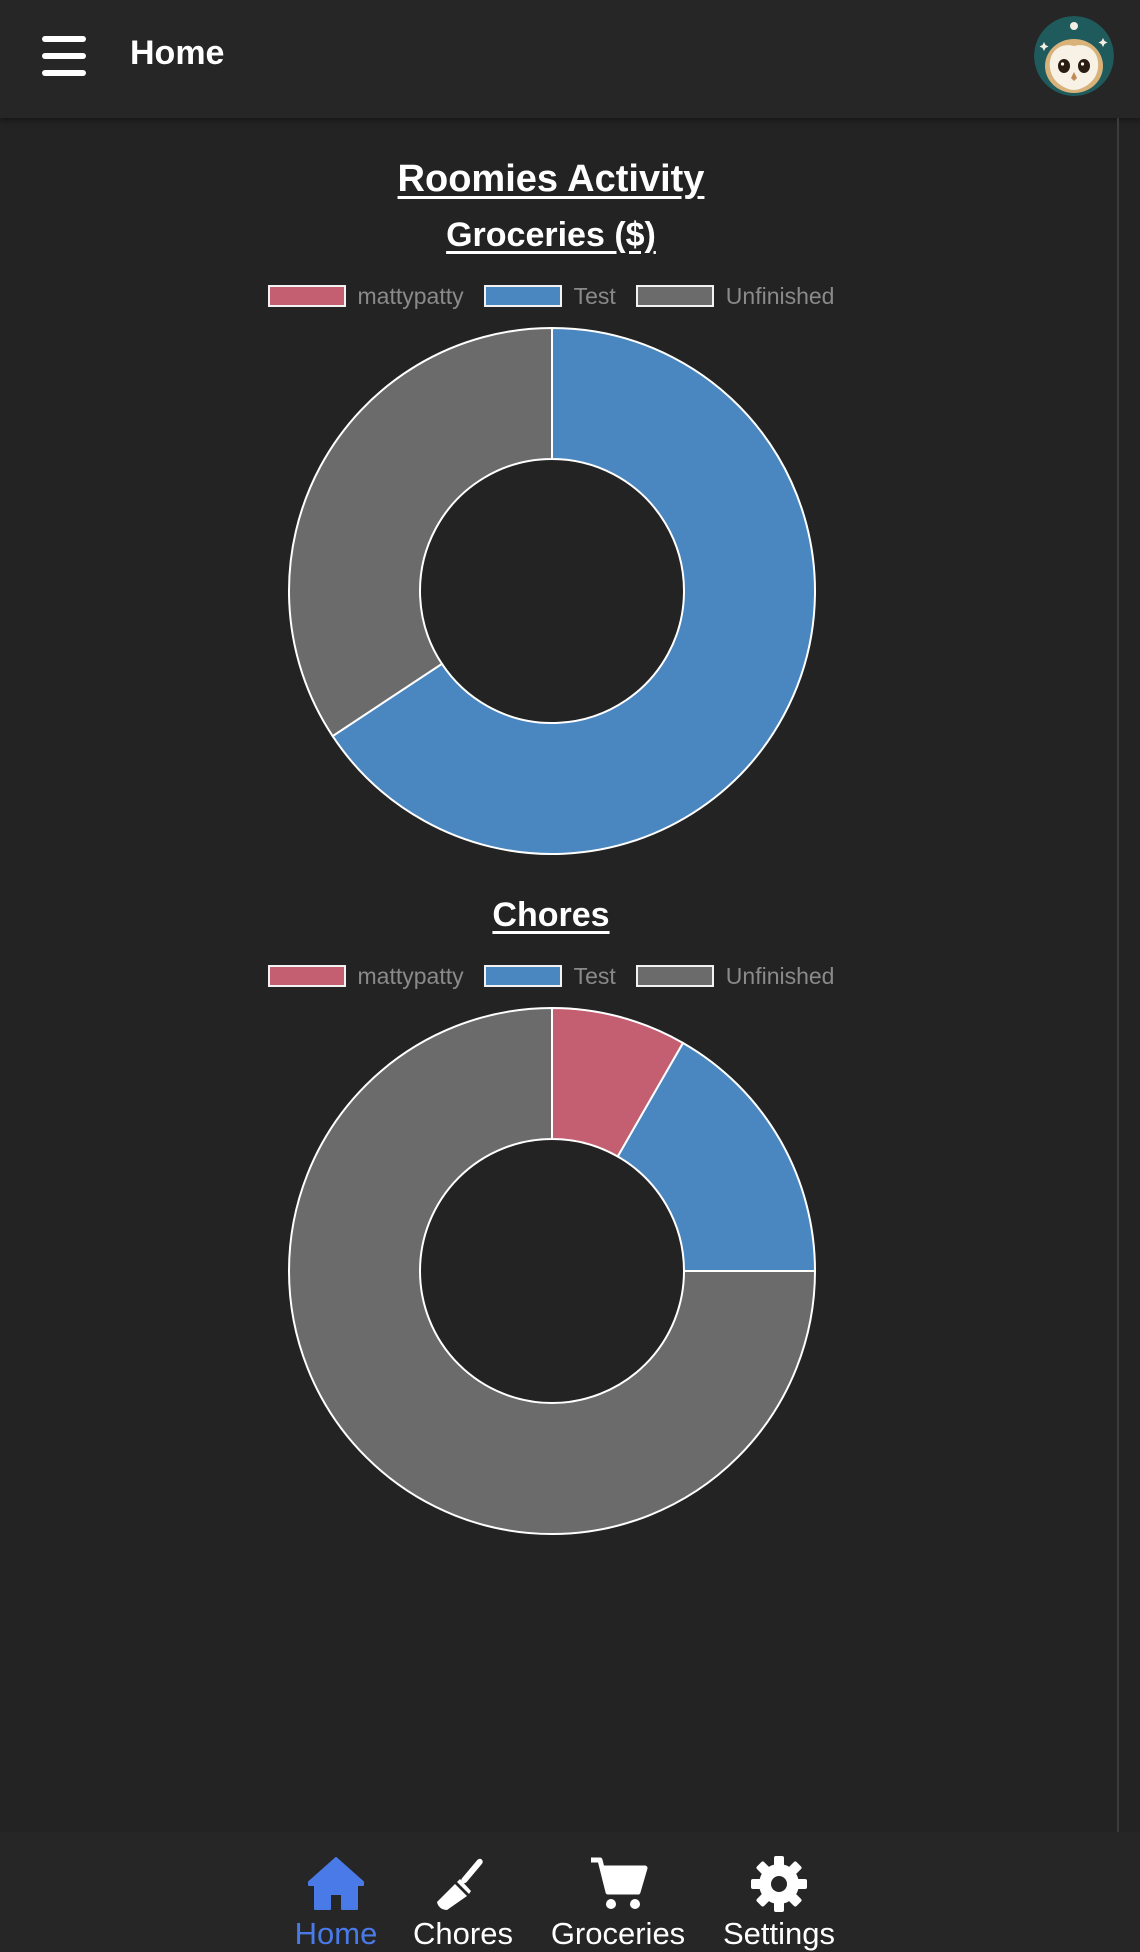 Image resolution: width=1140 pixels, height=1952 pixels. I want to click on nav-item-groceries: Groceries, so click(618, 1892).